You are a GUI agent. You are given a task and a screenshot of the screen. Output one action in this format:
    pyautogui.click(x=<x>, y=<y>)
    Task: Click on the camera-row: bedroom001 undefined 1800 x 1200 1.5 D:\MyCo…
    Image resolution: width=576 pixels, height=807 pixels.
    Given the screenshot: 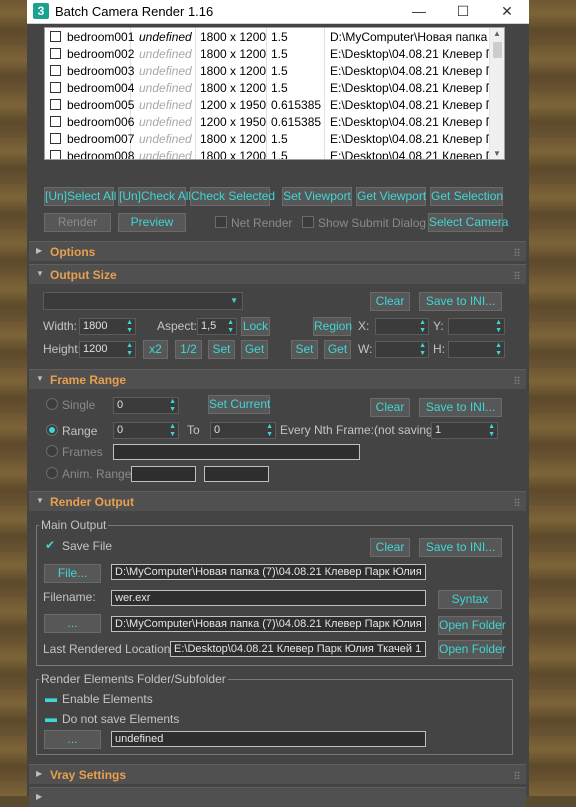 What is the action you would take?
    pyautogui.click(x=268, y=36)
    